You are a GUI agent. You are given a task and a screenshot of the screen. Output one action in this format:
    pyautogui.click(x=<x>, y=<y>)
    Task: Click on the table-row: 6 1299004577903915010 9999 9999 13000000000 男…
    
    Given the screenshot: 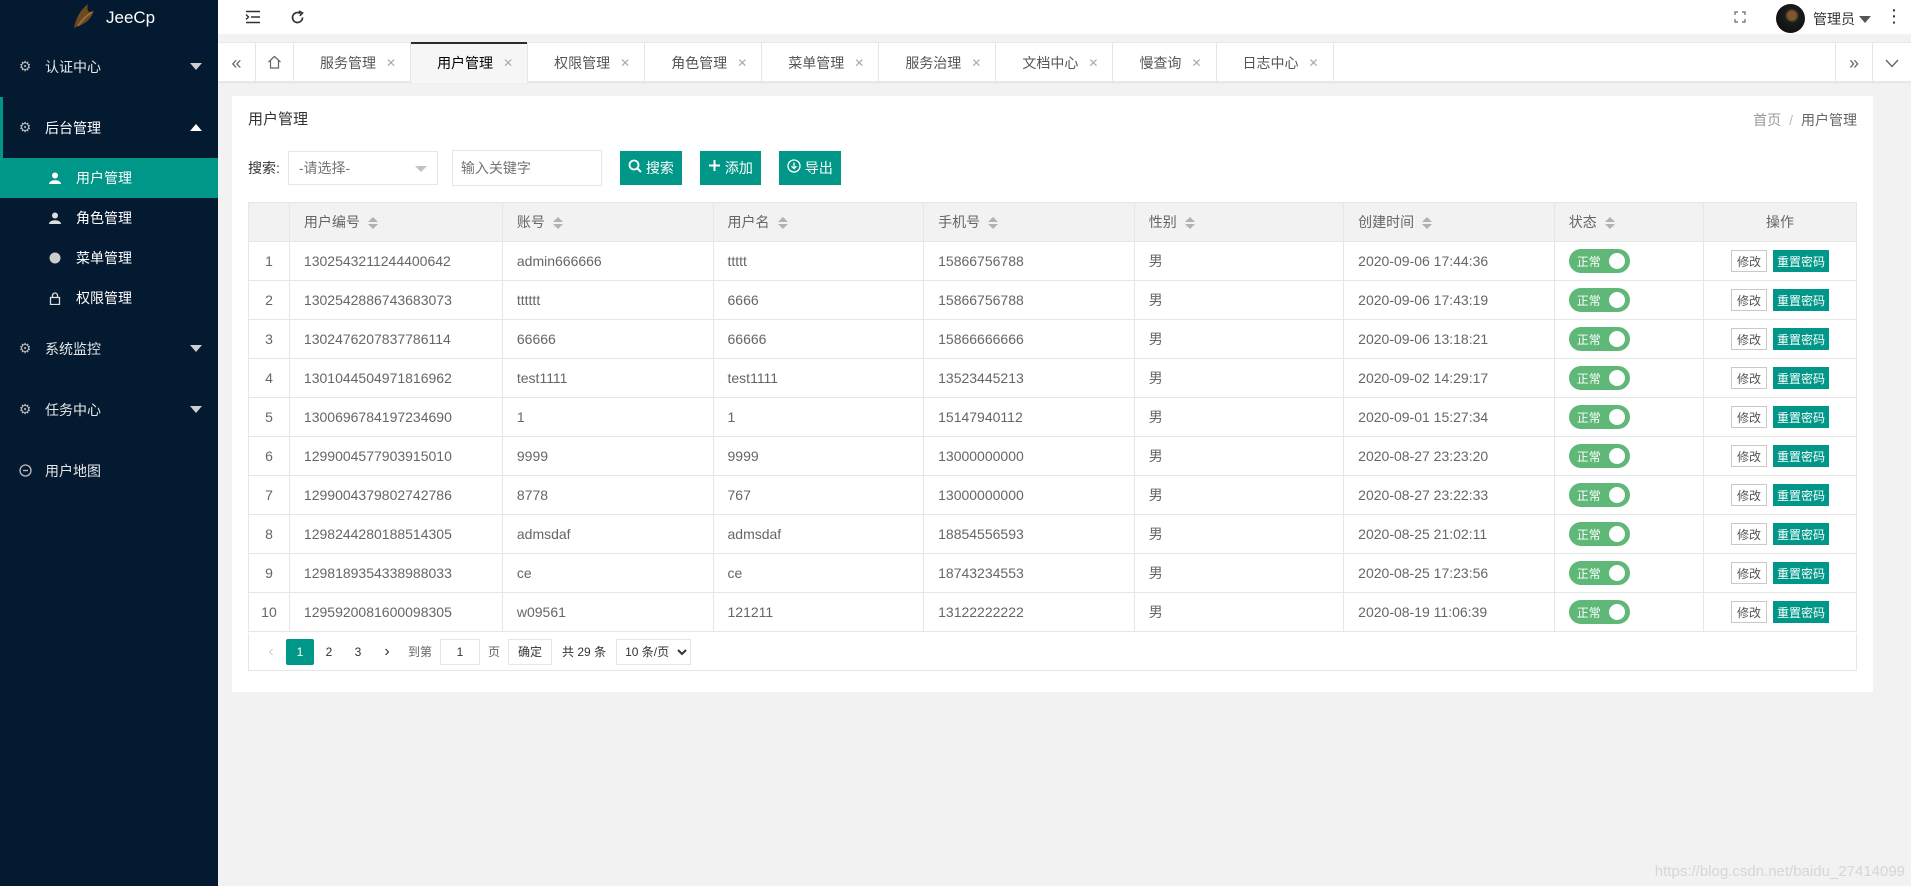 What is the action you would take?
    pyautogui.click(x=1052, y=456)
    